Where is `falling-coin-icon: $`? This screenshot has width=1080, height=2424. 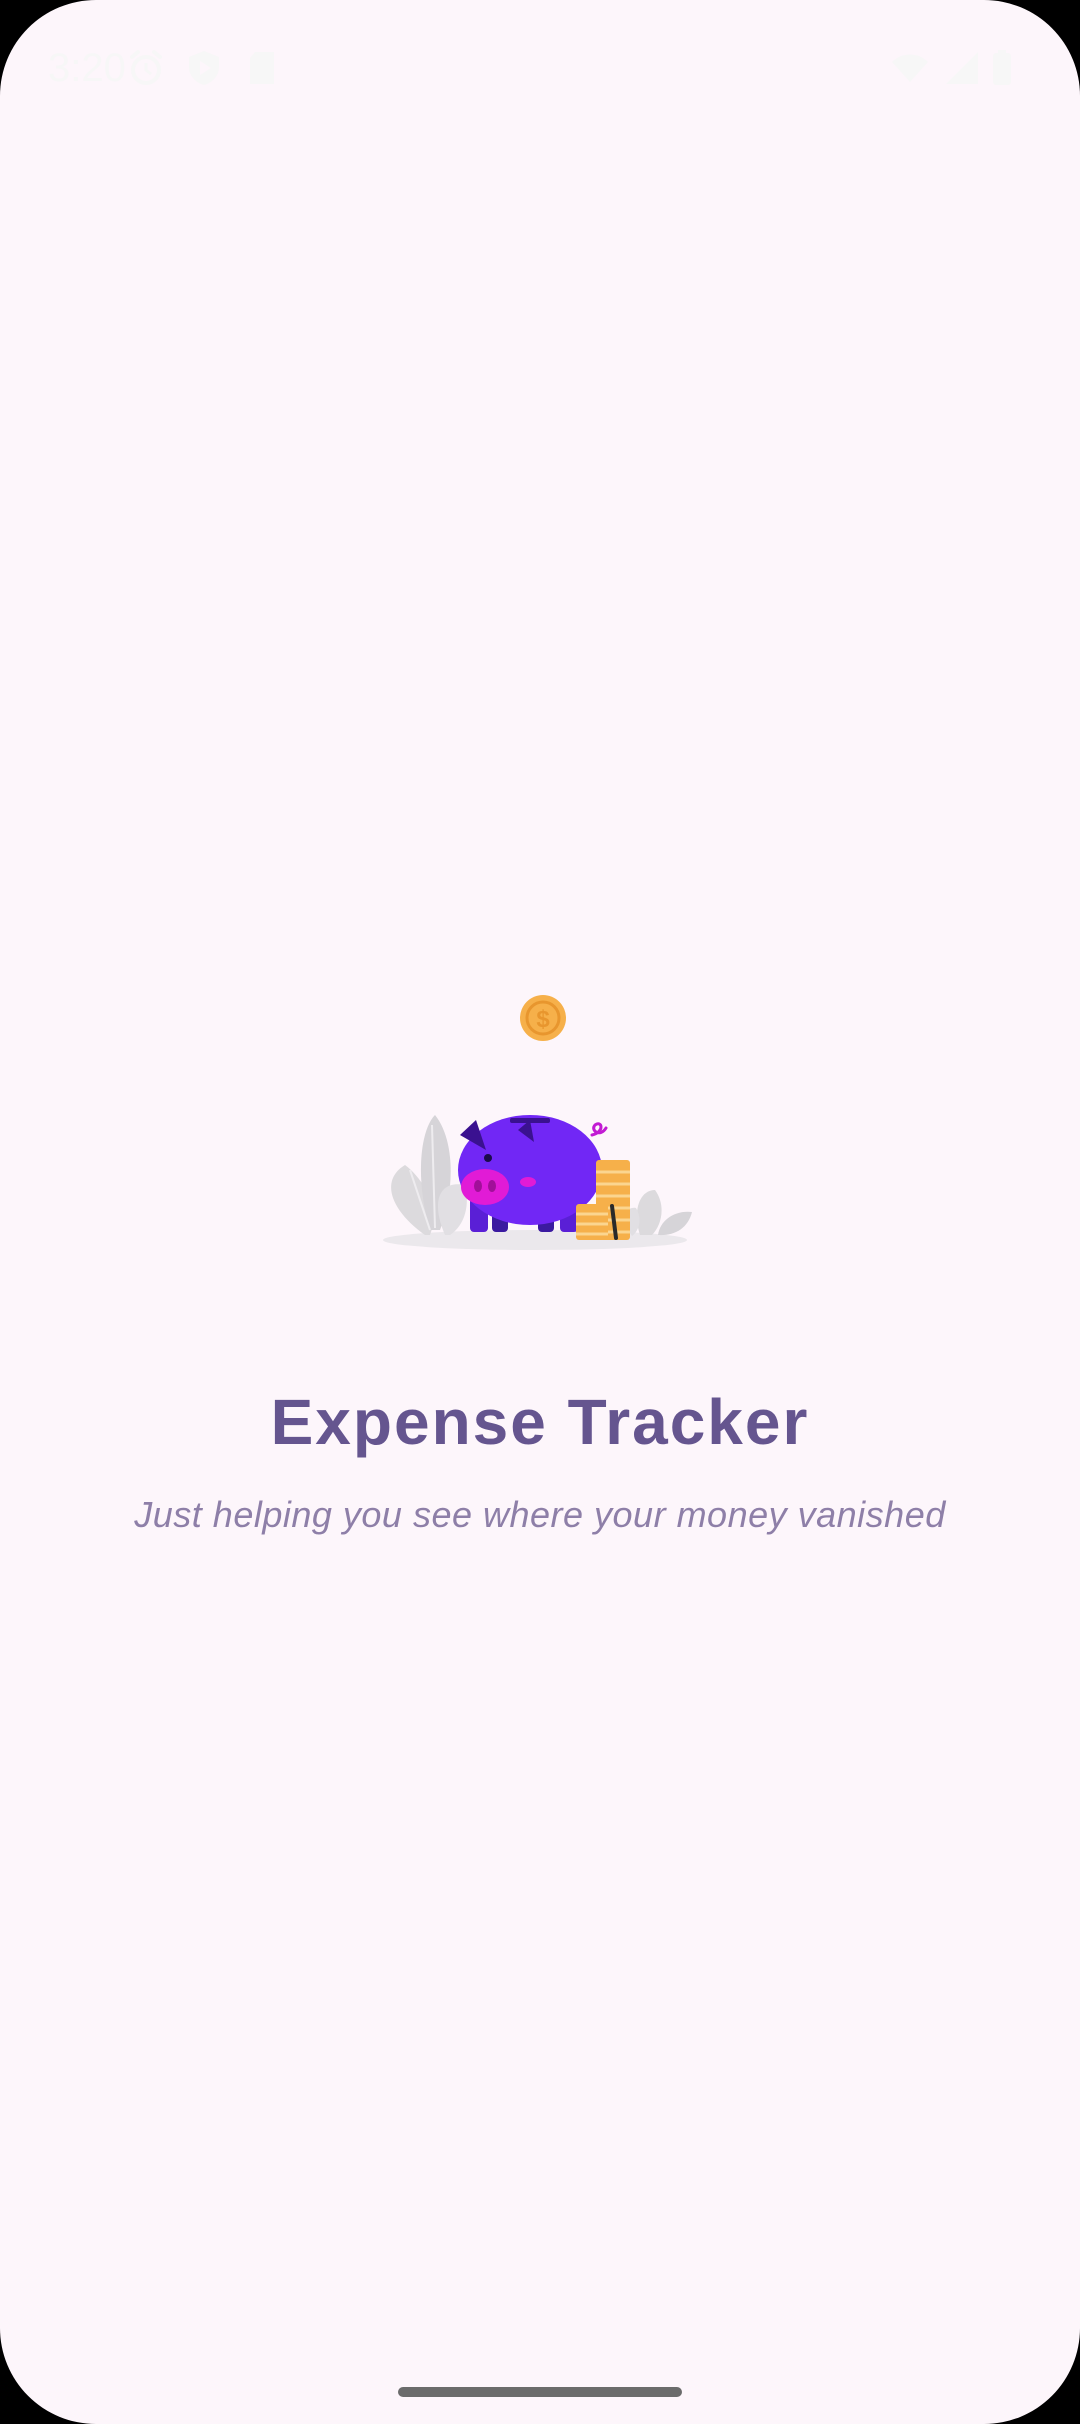 falling-coin-icon: $ is located at coordinates (543, 1018).